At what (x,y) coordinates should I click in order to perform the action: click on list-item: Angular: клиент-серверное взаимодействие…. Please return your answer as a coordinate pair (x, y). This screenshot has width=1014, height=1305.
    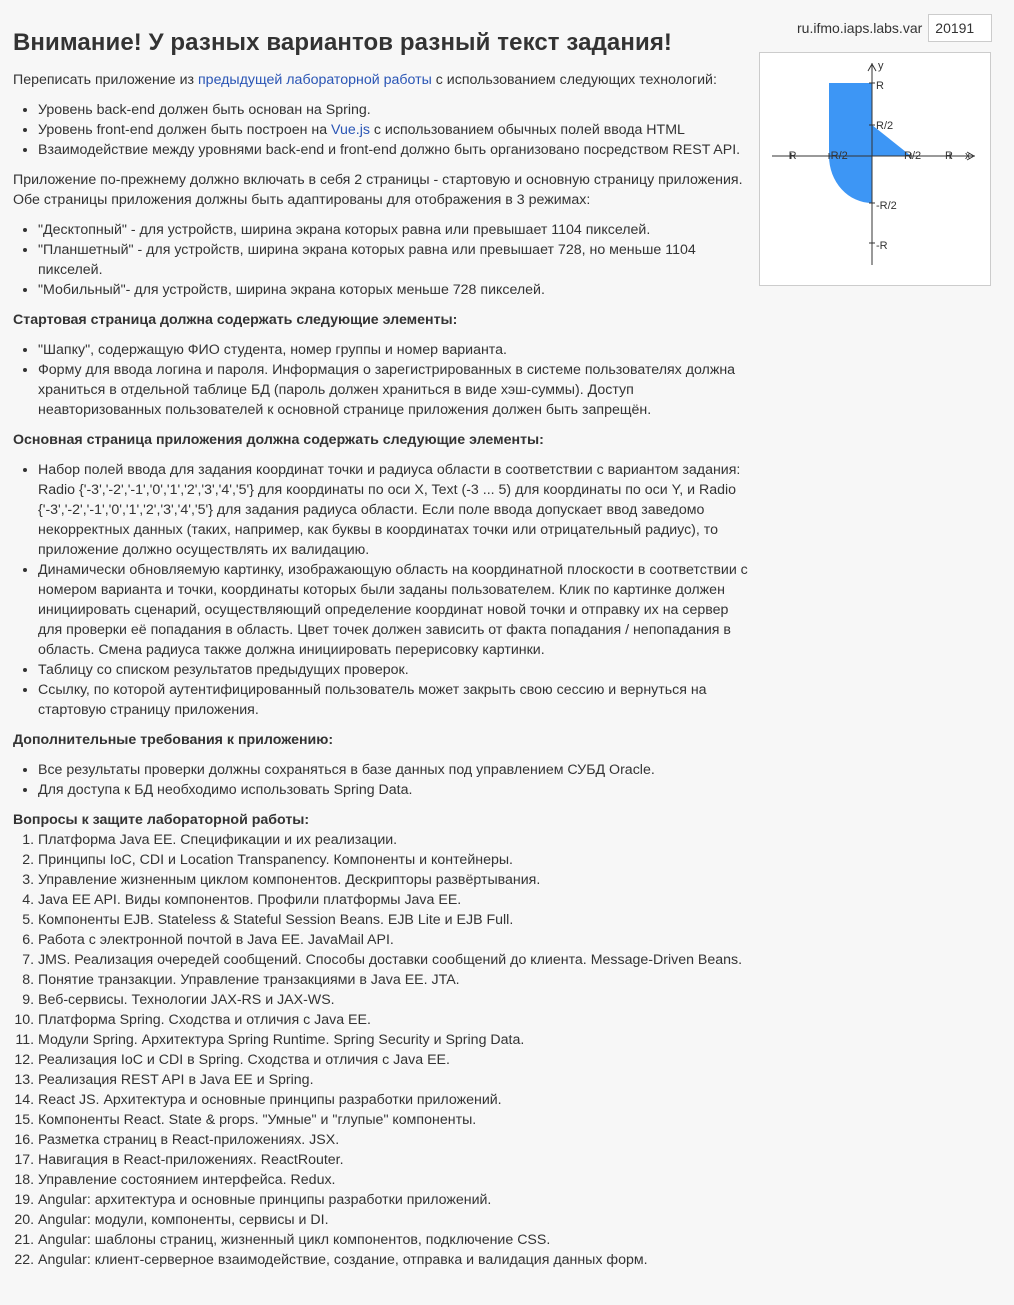
    Looking at the image, I should click on (393, 1260).